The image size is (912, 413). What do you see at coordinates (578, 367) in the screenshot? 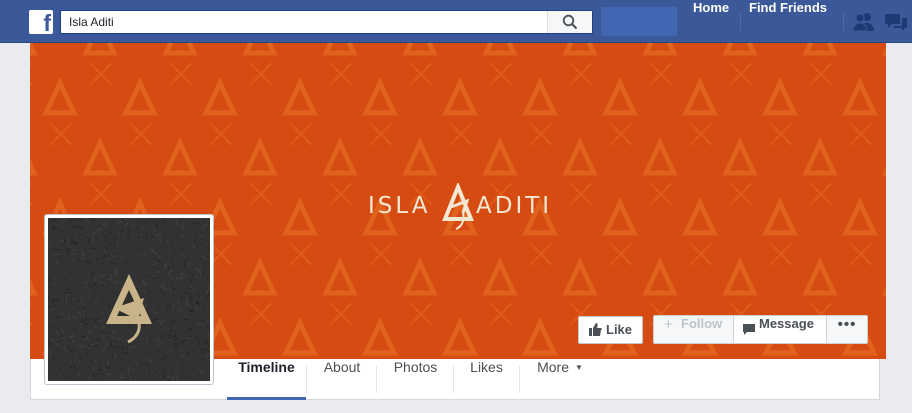
I see `caret-down-icon: ▼` at bounding box center [578, 367].